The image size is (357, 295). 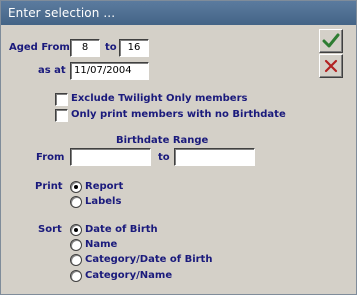 What do you see at coordinates (164, 157) in the screenshot?
I see `birthdate-to-label: to` at bounding box center [164, 157].